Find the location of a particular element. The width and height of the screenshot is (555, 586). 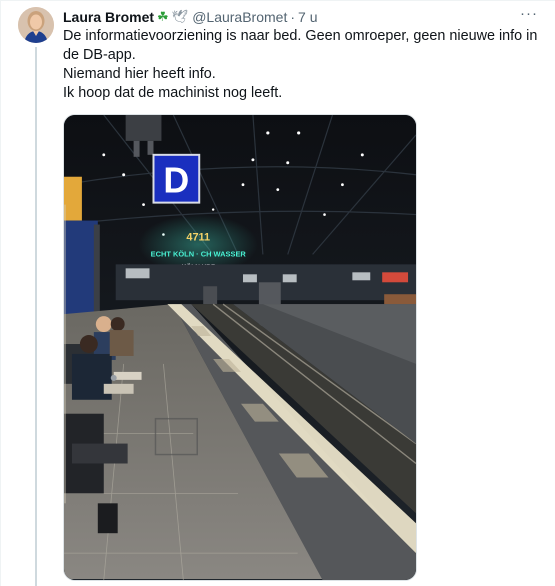

tweet-text-line: Niemand hier heeft info. is located at coordinates (139, 74).